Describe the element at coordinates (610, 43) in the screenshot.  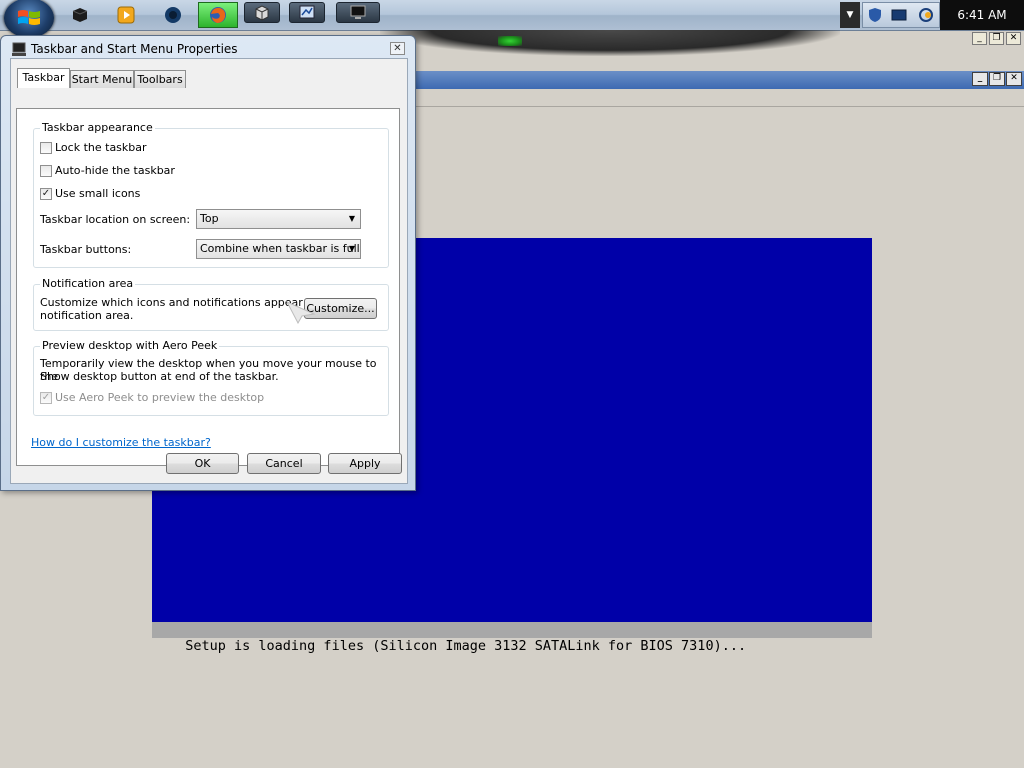
I see `taskbar-decoration` at that location.